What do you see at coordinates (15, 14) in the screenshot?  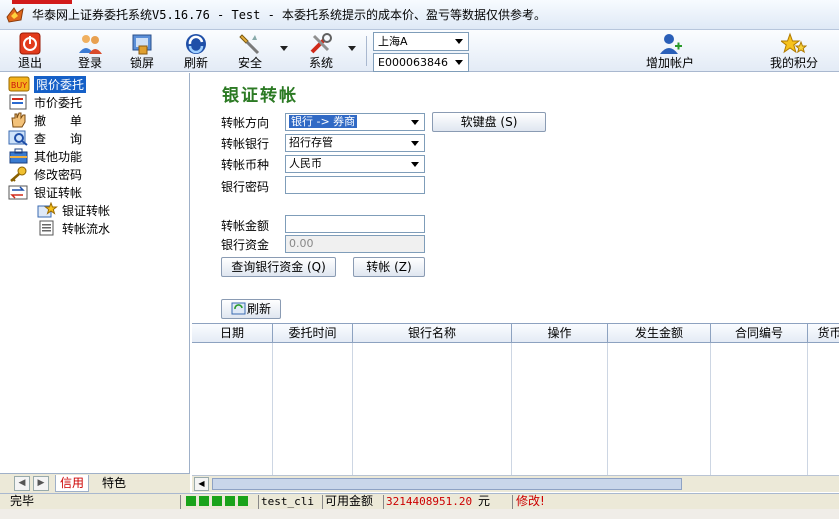 I see `app-logo-icon` at bounding box center [15, 14].